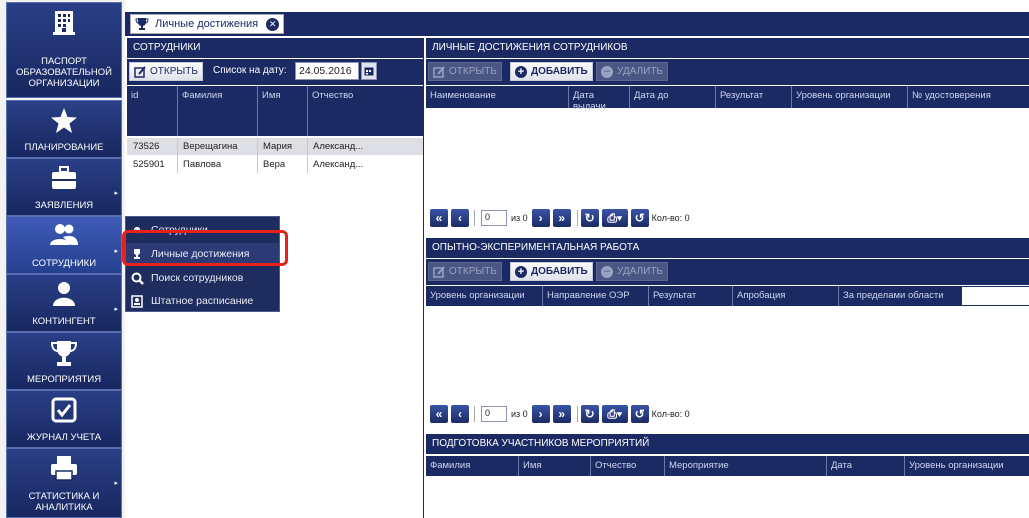 This screenshot has width=1029, height=518. I want to click on star-icon, so click(64, 120).